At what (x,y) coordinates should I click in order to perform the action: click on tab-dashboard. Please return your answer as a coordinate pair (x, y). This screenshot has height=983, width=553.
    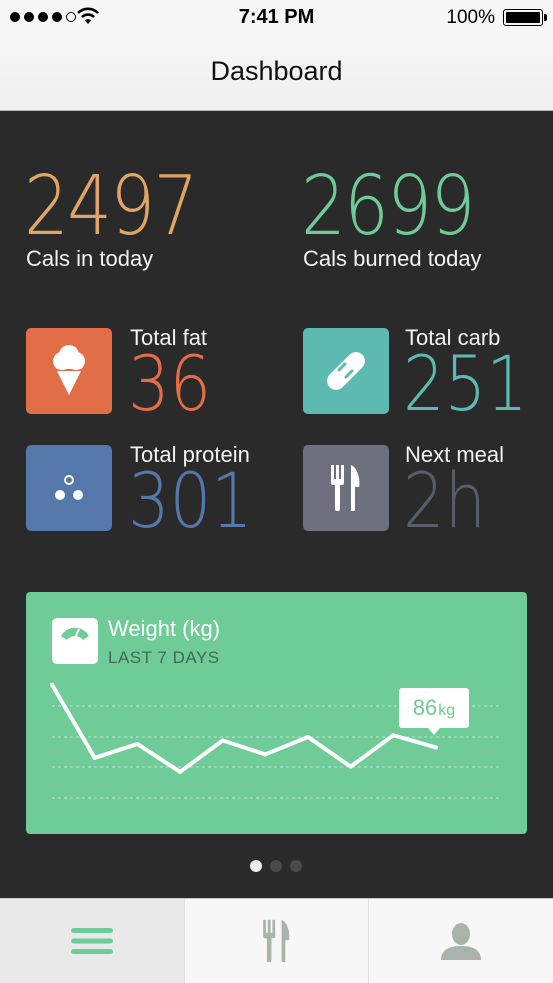
    Looking at the image, I should click on (92, 941).